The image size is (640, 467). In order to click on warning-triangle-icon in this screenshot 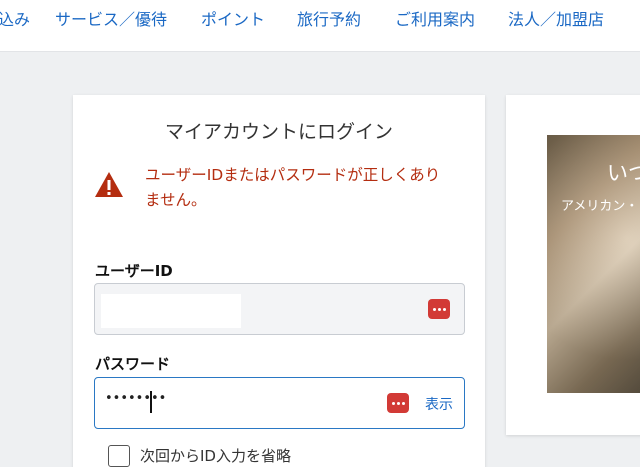, I will do `click(109, 184)`.